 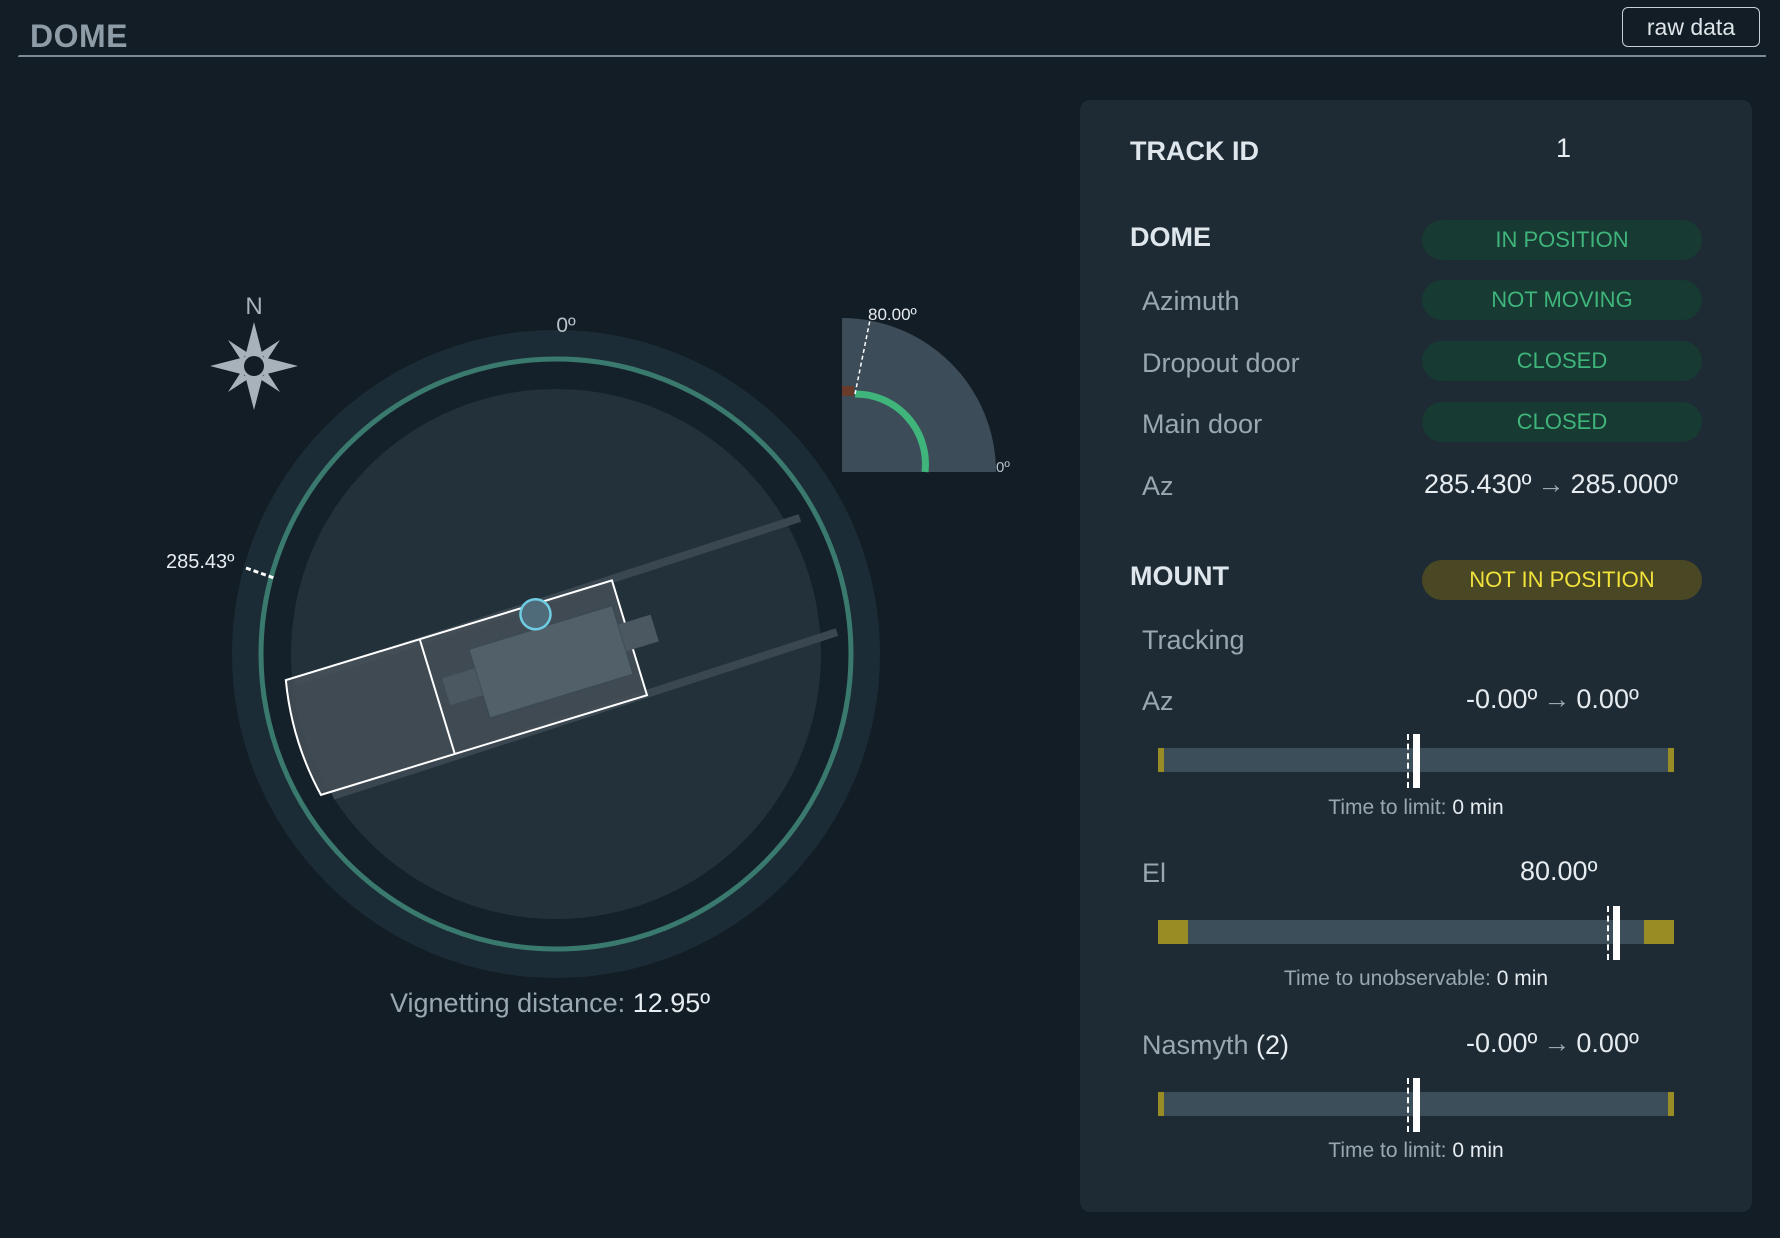 I want to click on vignetting-value: 12.95º, so click(x=671, y=1003).